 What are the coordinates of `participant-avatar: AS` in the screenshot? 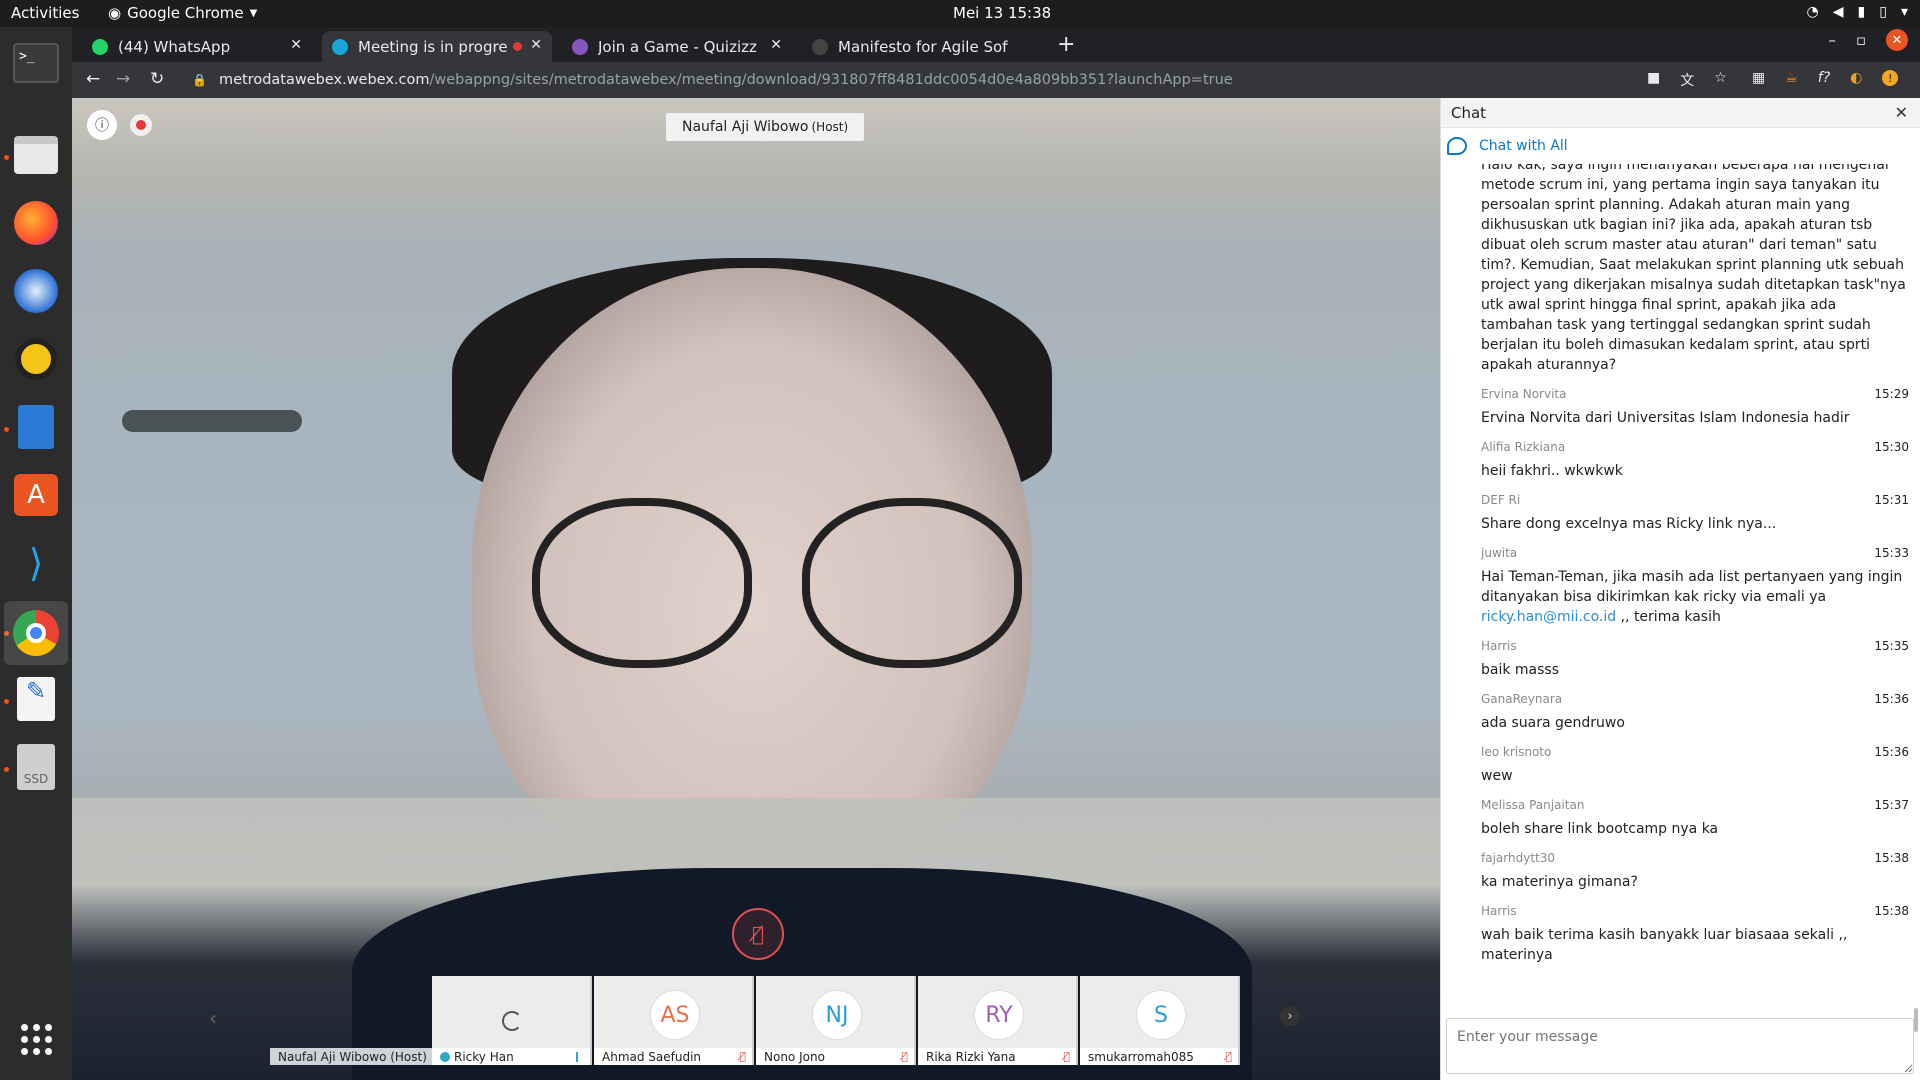 It's located at (675, 1015).